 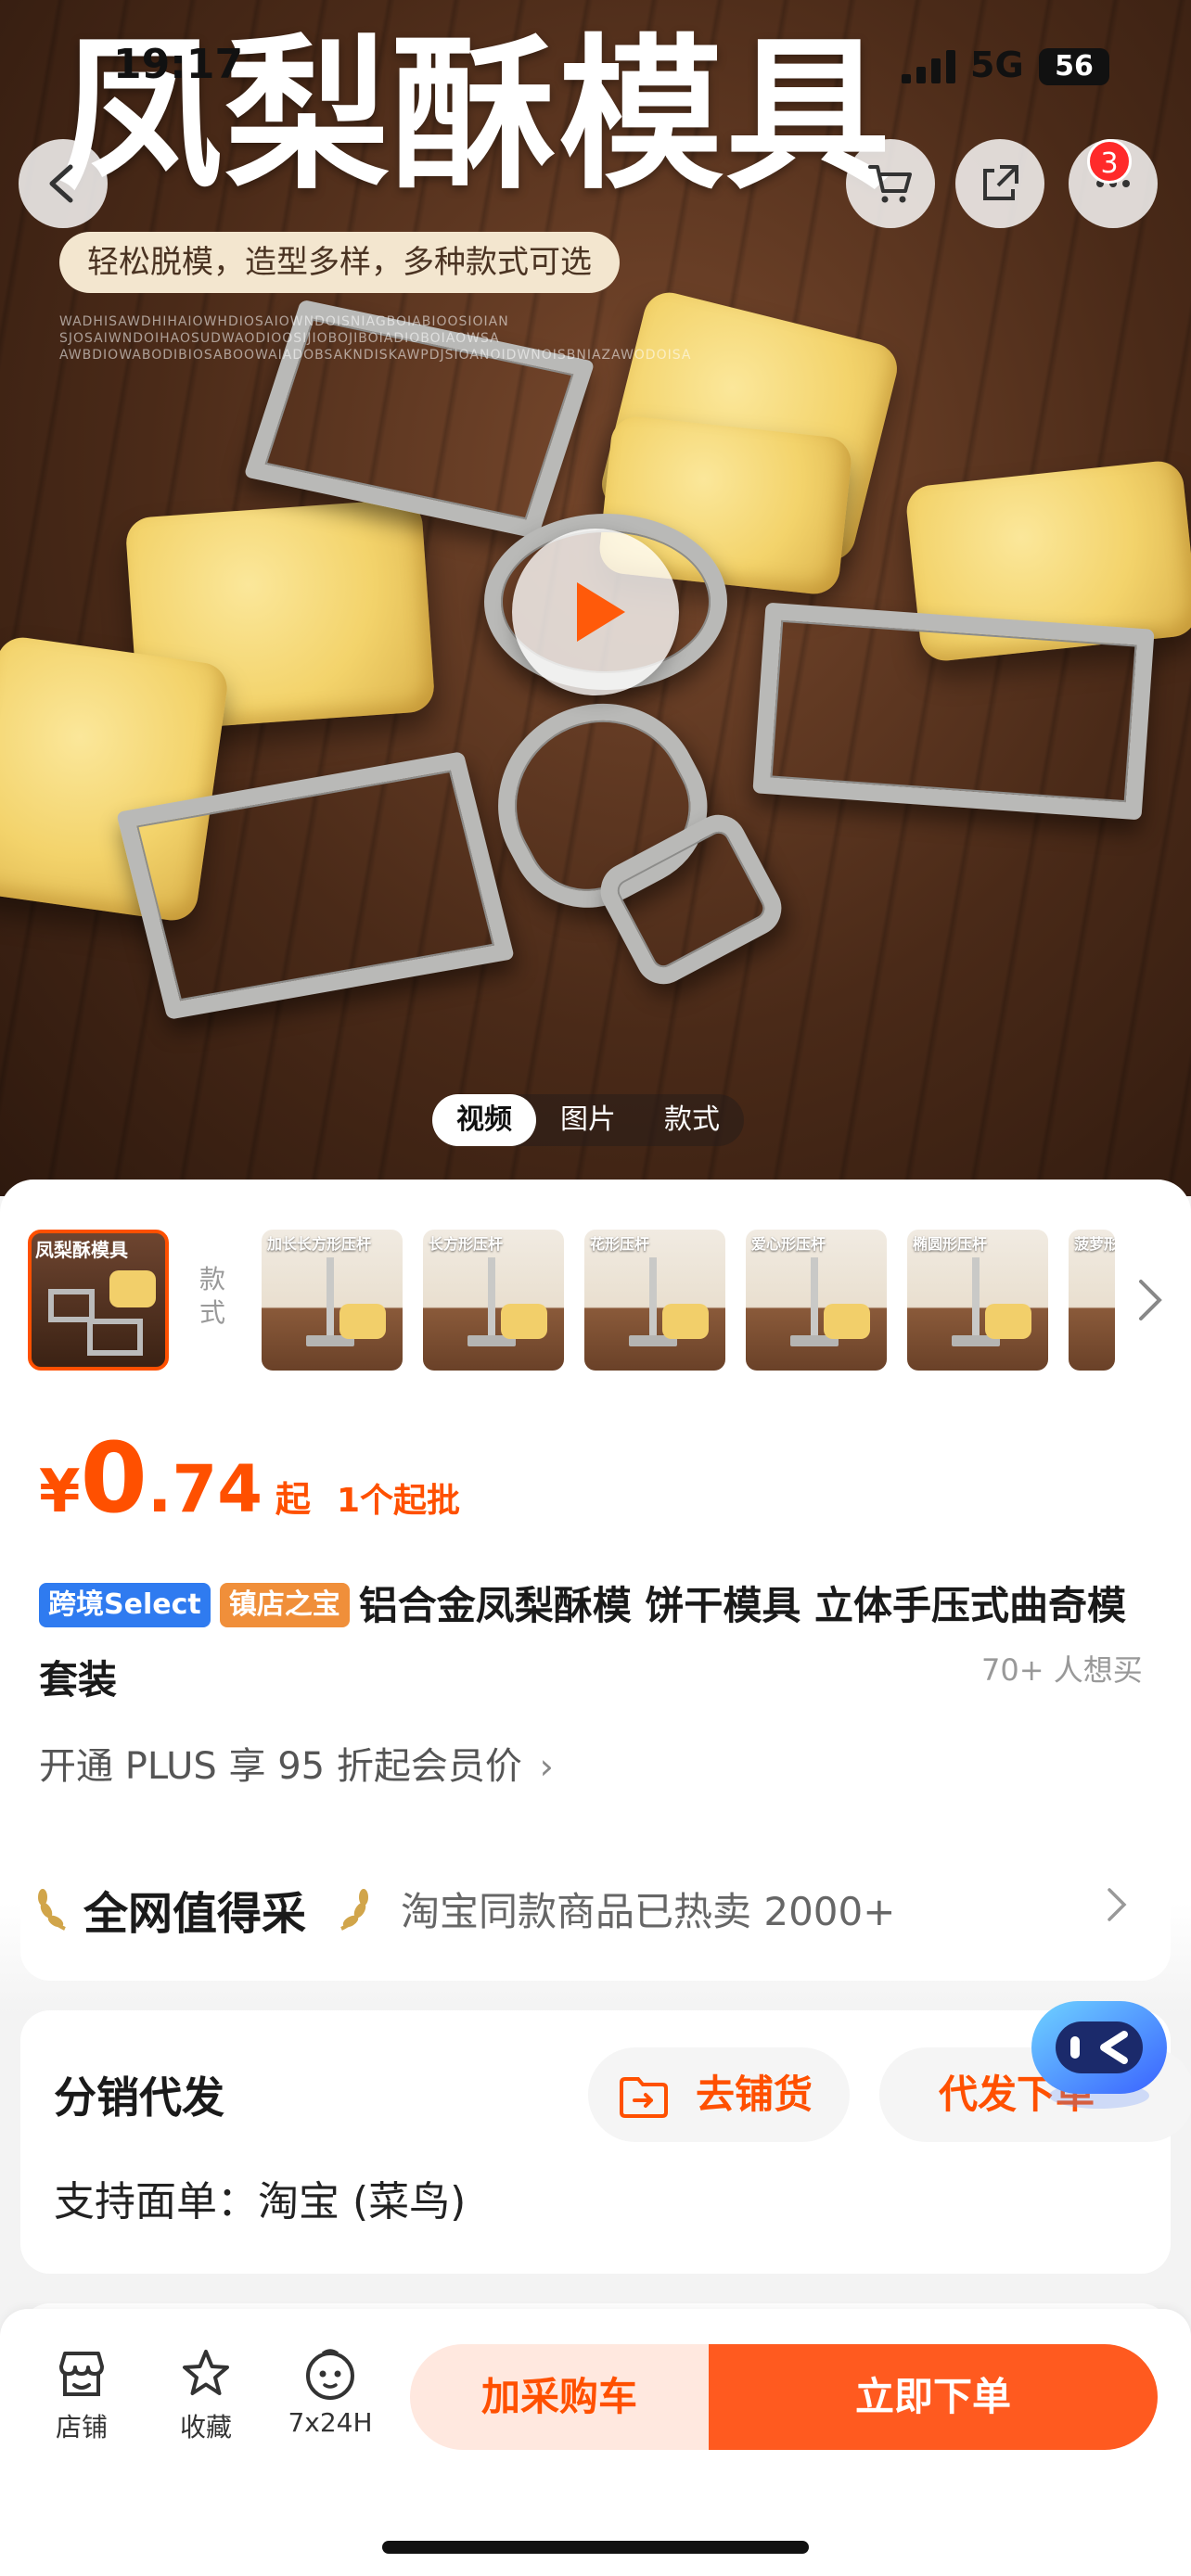 What do you see at coordinates (559, 2397) in the screenshot?
I see `add-to-cart-button: 加采购车` at bounding box center [559, 2397].